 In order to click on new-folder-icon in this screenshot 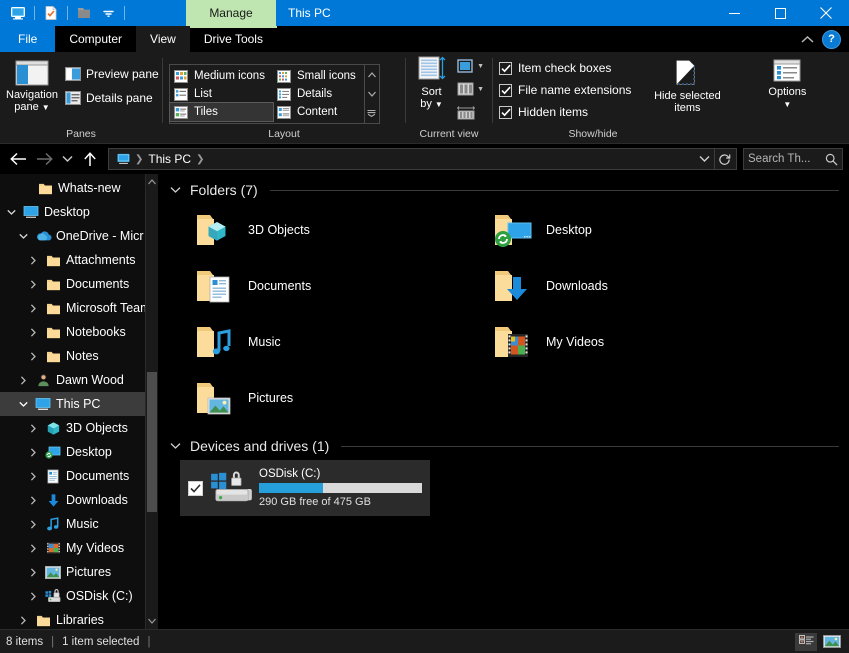, I will do `click(84, 13)`.